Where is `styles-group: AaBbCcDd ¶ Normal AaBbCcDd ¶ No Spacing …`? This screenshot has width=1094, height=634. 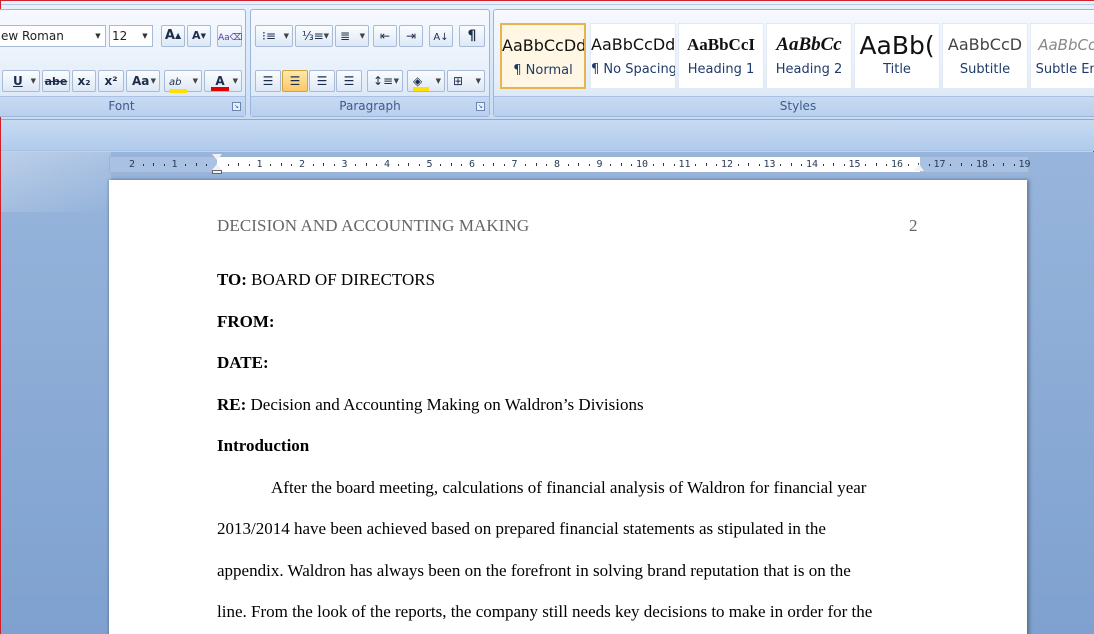
styles-group: AaBbCcDd ¶ Normal AaBbCcDd ¶ No Spacing … is located at coordinates (793, 63).